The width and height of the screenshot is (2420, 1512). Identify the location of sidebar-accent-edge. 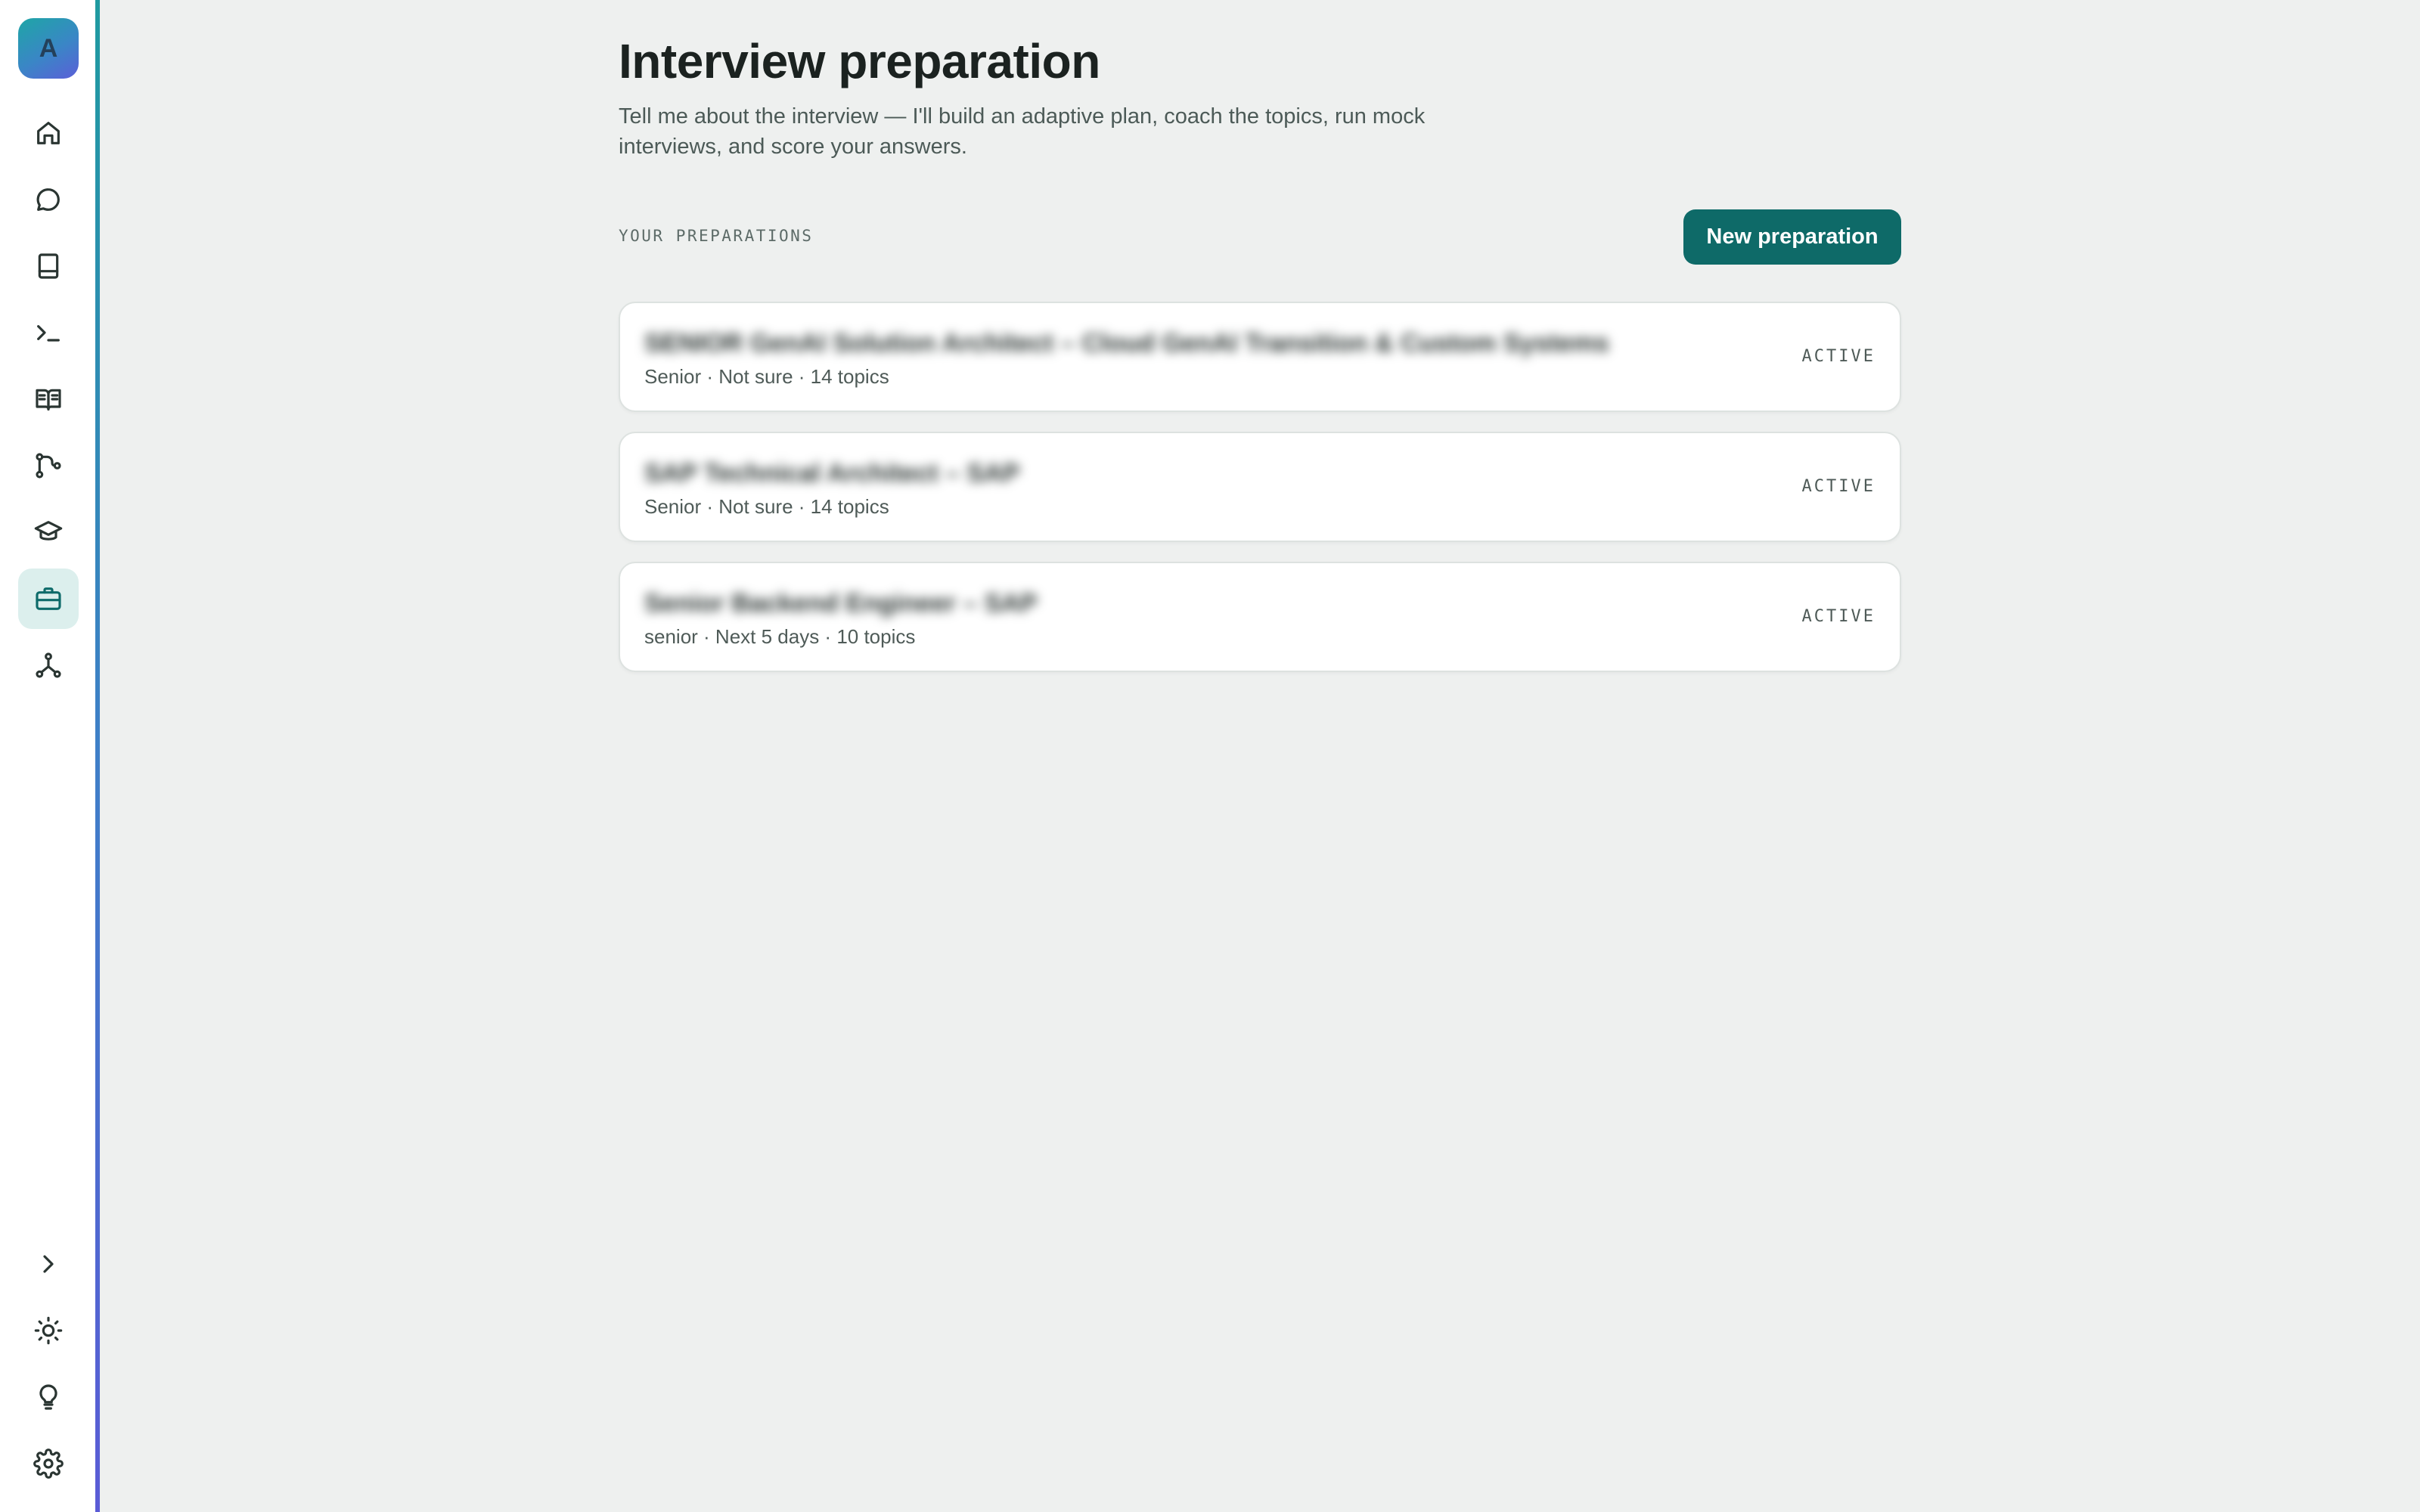
(97, 756).